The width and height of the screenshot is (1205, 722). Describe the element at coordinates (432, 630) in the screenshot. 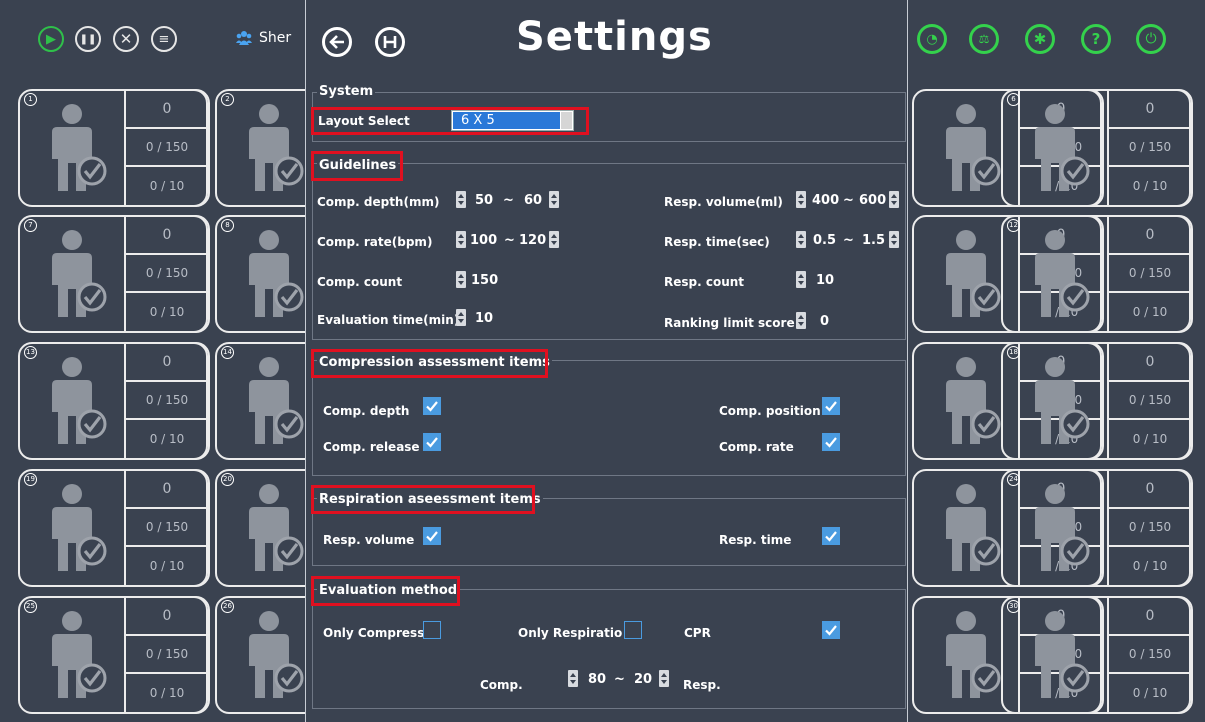

I see `only-compress-checkbox` at that location.